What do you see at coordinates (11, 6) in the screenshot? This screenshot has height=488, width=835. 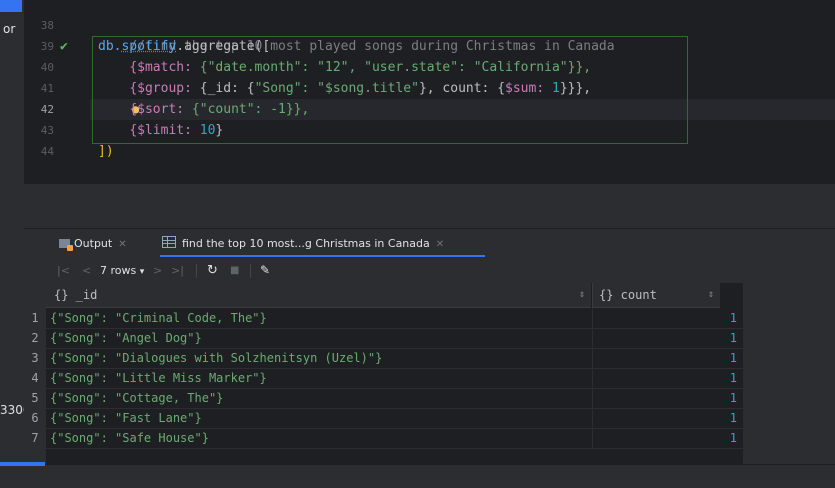 I see `selection-highlight` at bounding box center [11, 6].